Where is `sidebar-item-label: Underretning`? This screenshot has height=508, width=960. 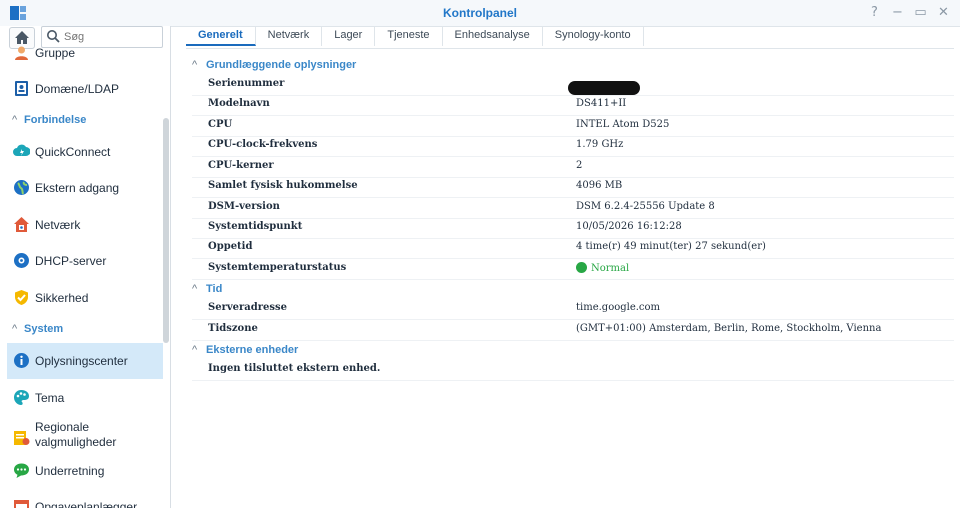
sidebar-item-label: Underretning is located at coordinates (70, 471).